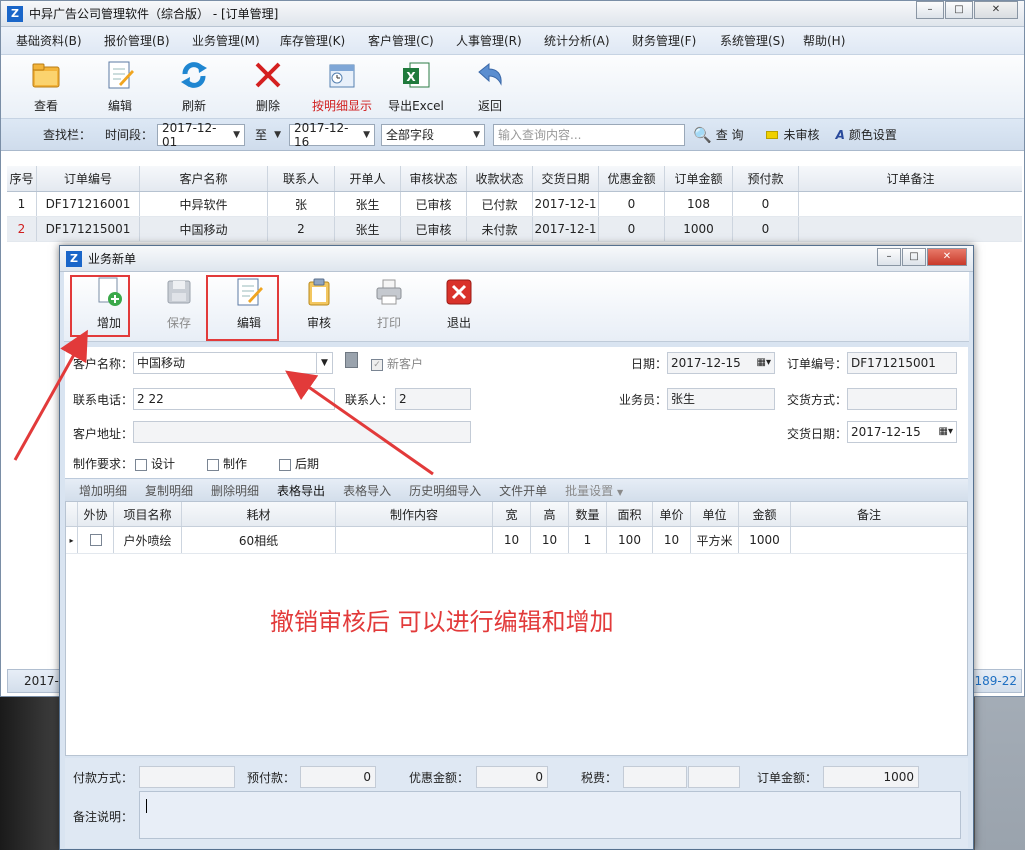  I want to click on view-button: 查看, so click(46, 86).